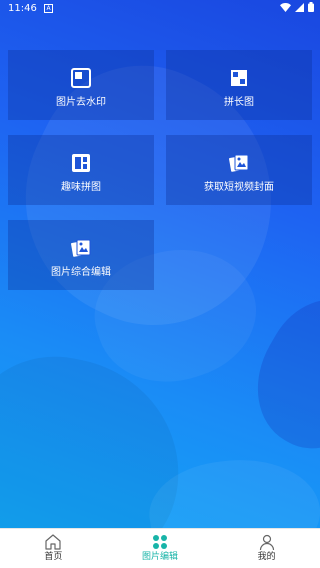 This screenshot has width=320, height=568. I want to click on tile-long-image: 拼长图, so click(239, 85).